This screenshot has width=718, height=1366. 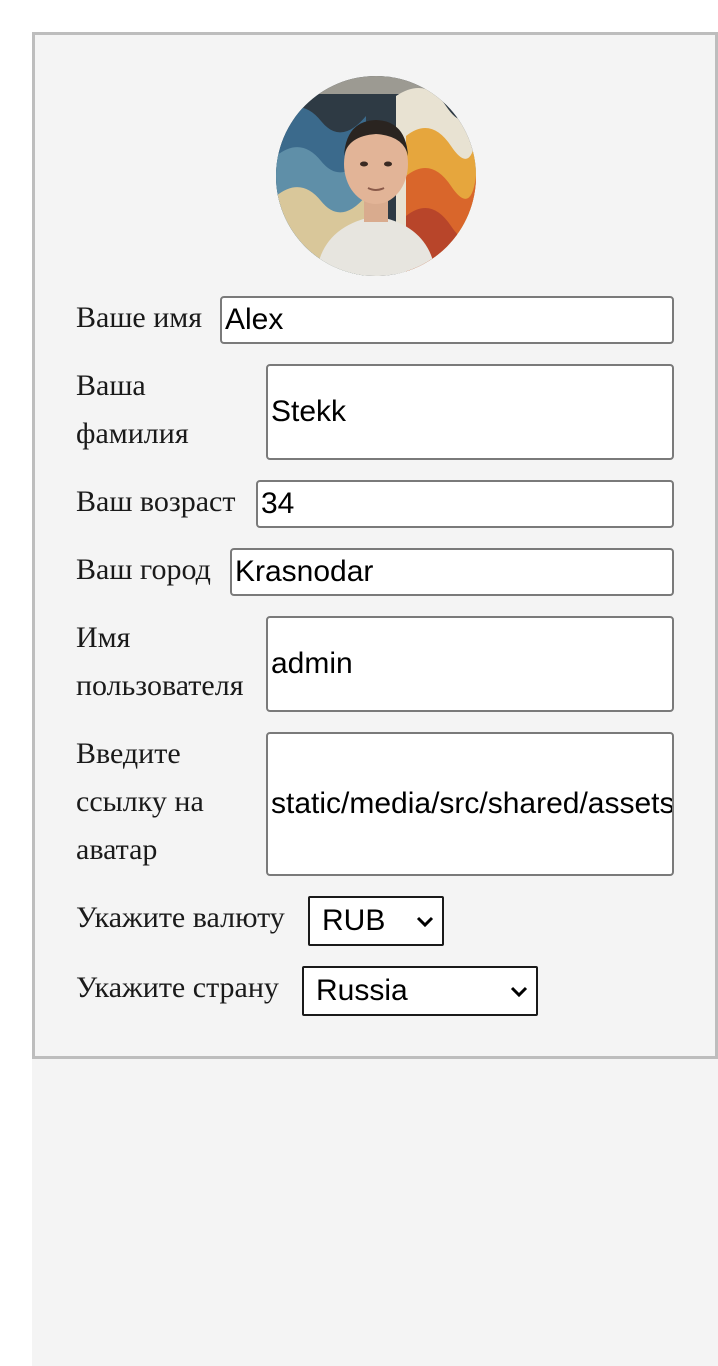 I want to click on username-label-line2: пользователя, so click(x=160, y=685).